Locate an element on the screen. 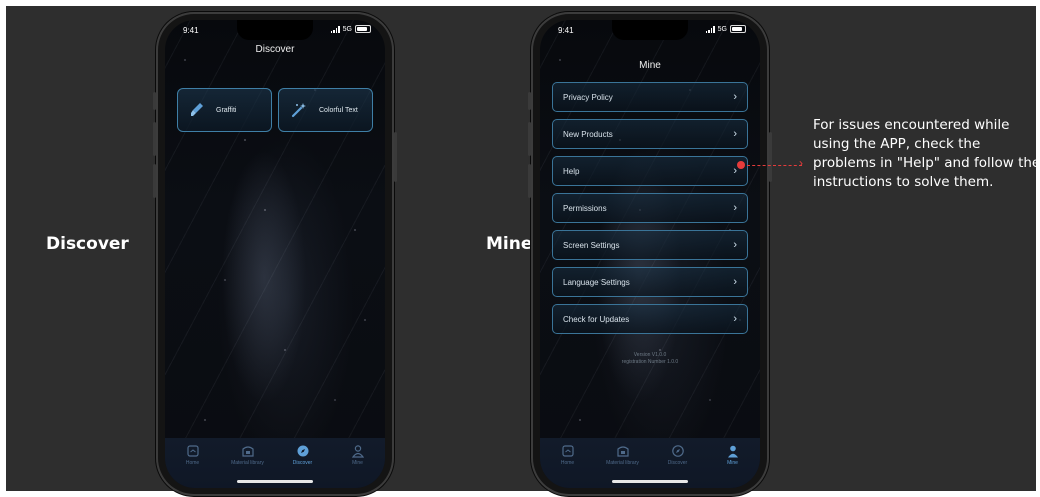 This screenshot has height=497, width=1040. menu-item-label: Privacy Policy is located at coordinates (588, 97).